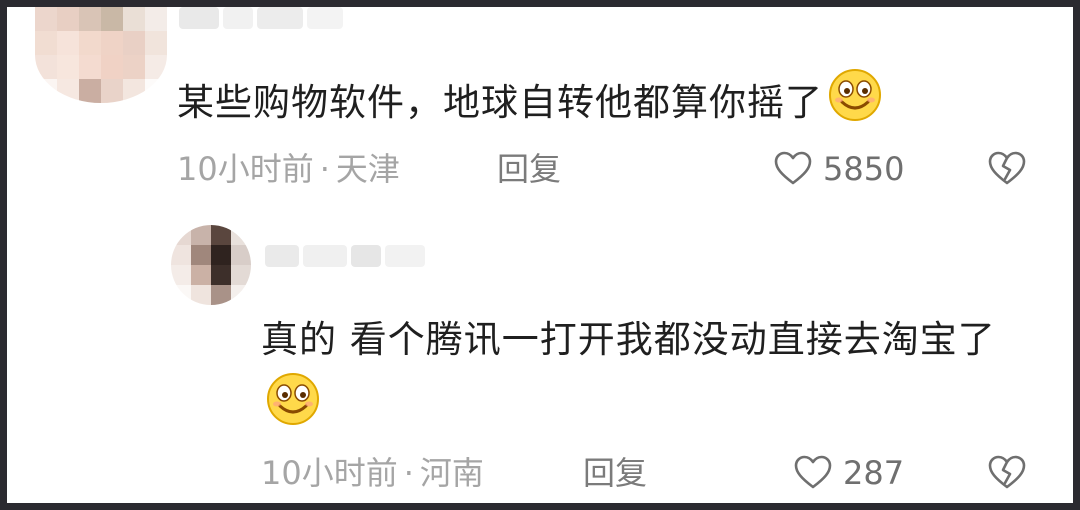 Image resolution: width=1080 pixels, height=510 pixels. Describe the element at coordinates (451, 473) in the screenshot. I see `reply-location: 河南` at that location.